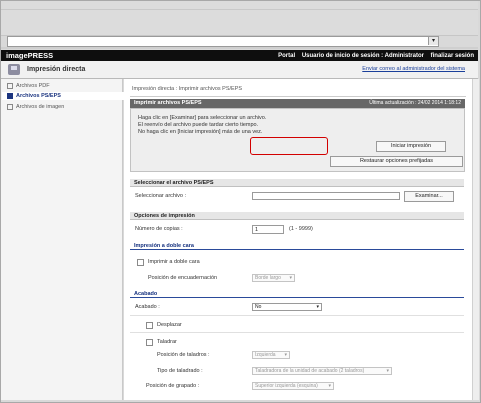 The width and height of the screenshot is (481, 403). What do you see at coordinates (180, 371) in the screenshot?
I see `punch-type-label: Tipo de taladrado :` at bounding box center [180, 371].